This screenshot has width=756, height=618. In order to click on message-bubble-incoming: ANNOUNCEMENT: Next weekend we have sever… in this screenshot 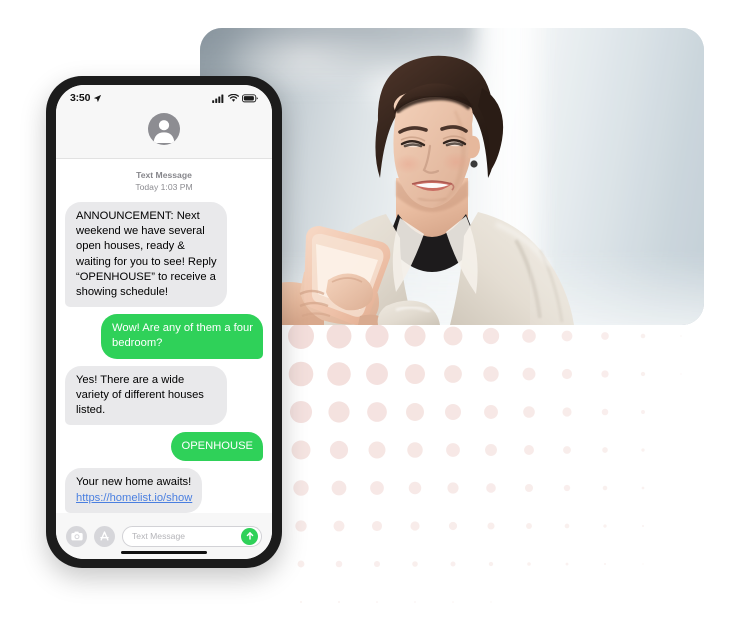, I will do `click(146, 255)`.